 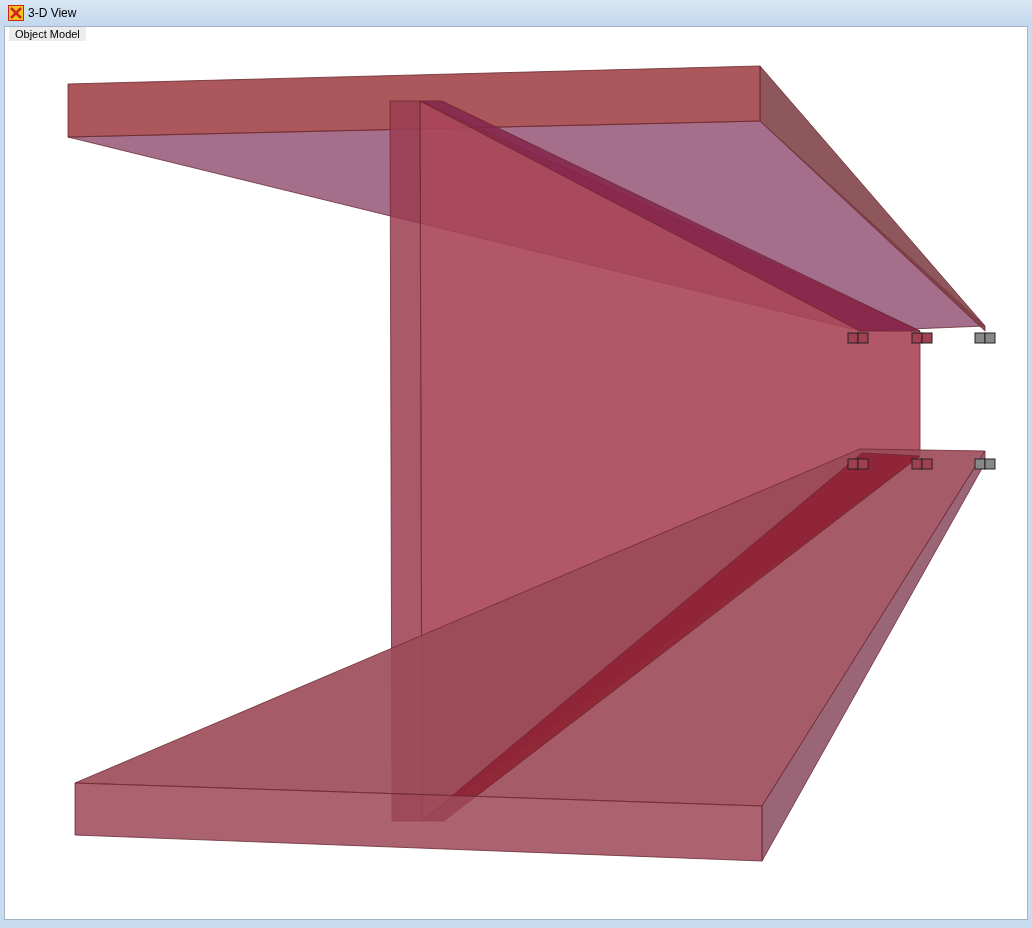 What do you see at coordinates (52, 13) in the screenshot?
I see `window-title: 3-D View` at bounding box center [52, 13].